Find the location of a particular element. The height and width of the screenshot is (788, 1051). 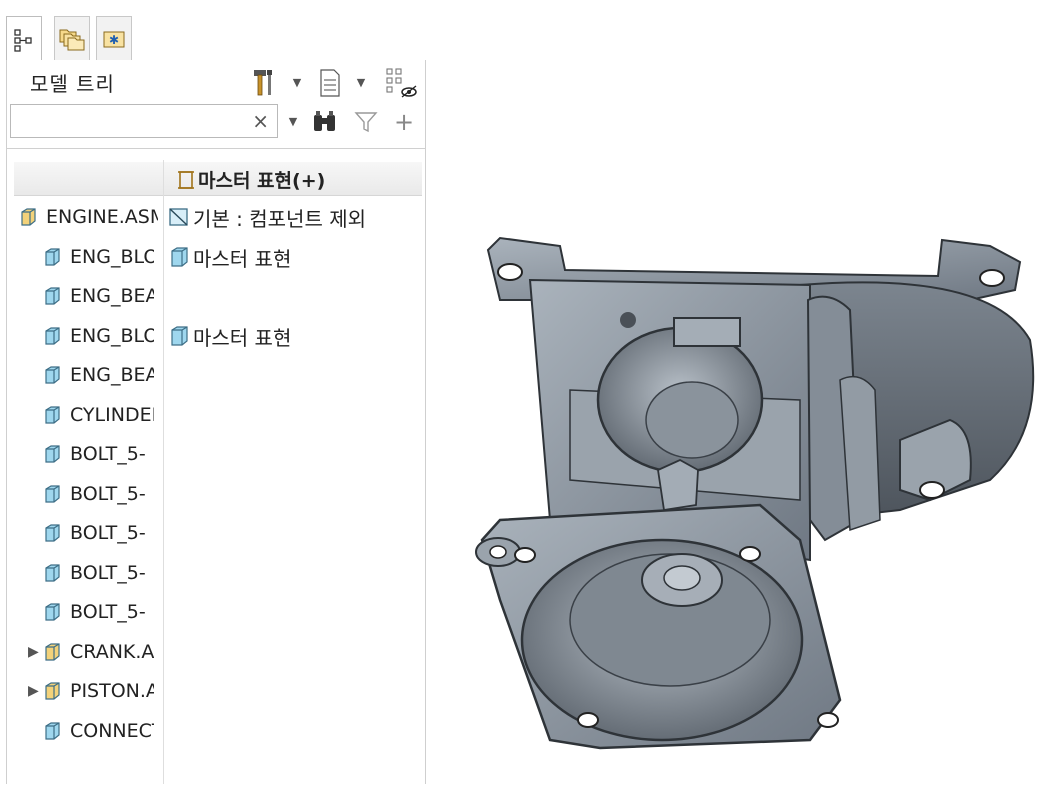

hide-items-button is located at coordinates (402, 83).